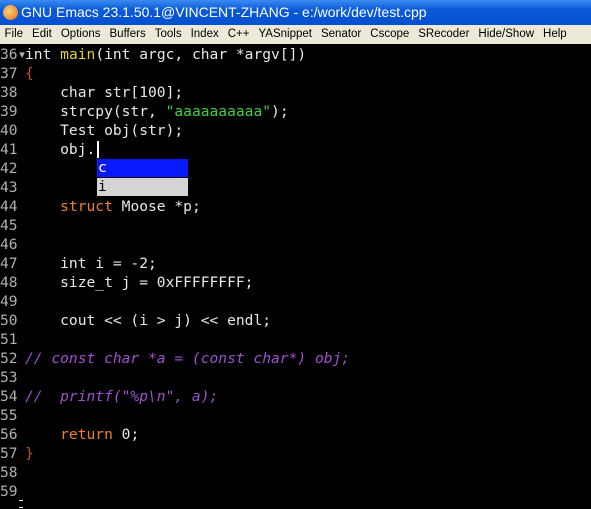 This screenshot has width=591, height=509. I want to click on line-code: }, so click(29, 453).